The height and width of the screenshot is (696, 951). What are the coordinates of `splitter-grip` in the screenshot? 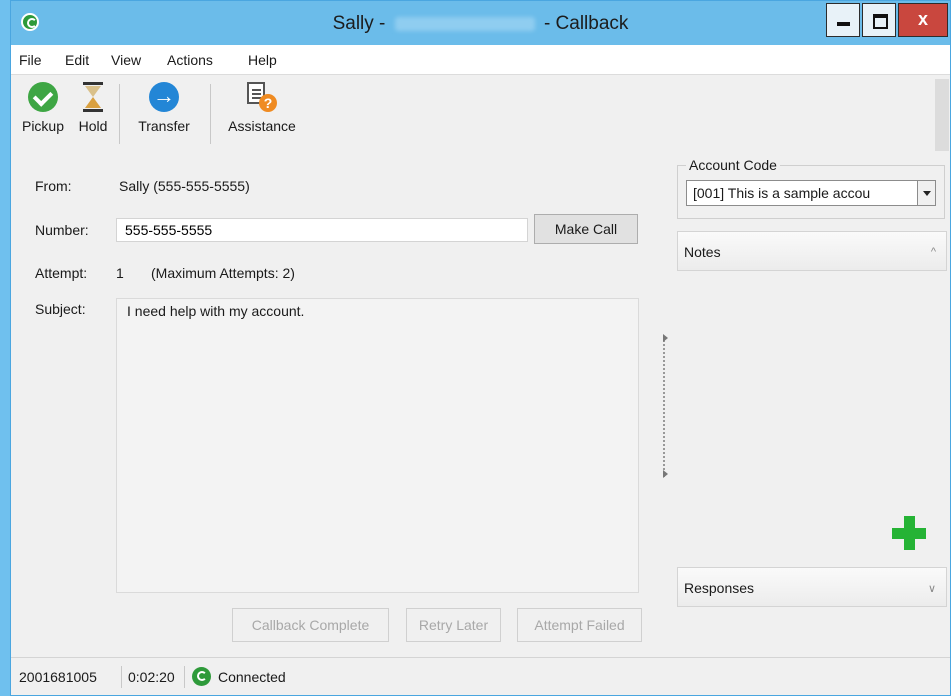 It's located at (664, 407).